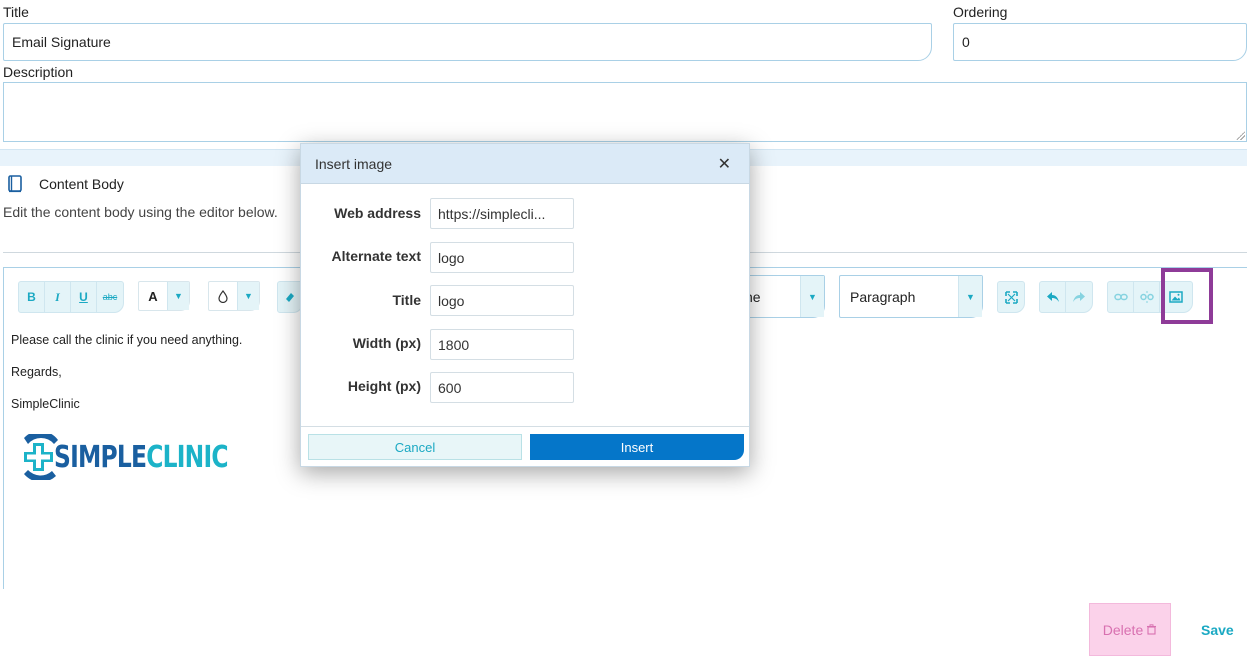 This screenshot has width=1250, height=658. What do you see at coordinates (1187, 296) in the screenshot?
I see `highlight-box` at bounding box center [1187, 296].